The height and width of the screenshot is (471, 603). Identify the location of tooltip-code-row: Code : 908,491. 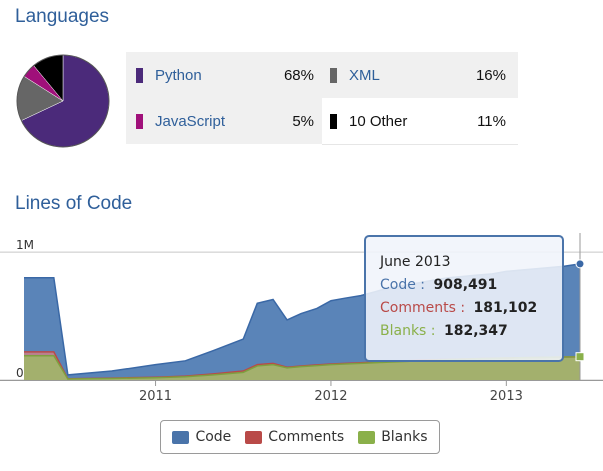
(439, 285).